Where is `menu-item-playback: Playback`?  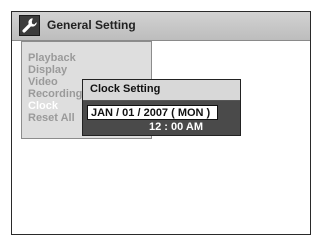 menu-item-playback: Playback is located at coordinates (52, 58).